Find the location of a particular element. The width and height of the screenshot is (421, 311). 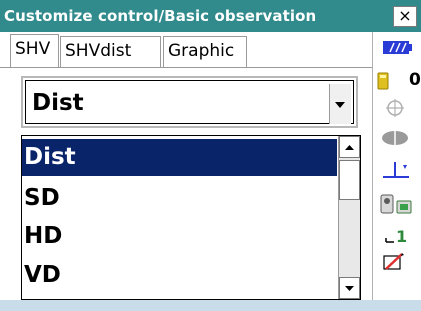

tab-divider is located at coordinates (186, 67).